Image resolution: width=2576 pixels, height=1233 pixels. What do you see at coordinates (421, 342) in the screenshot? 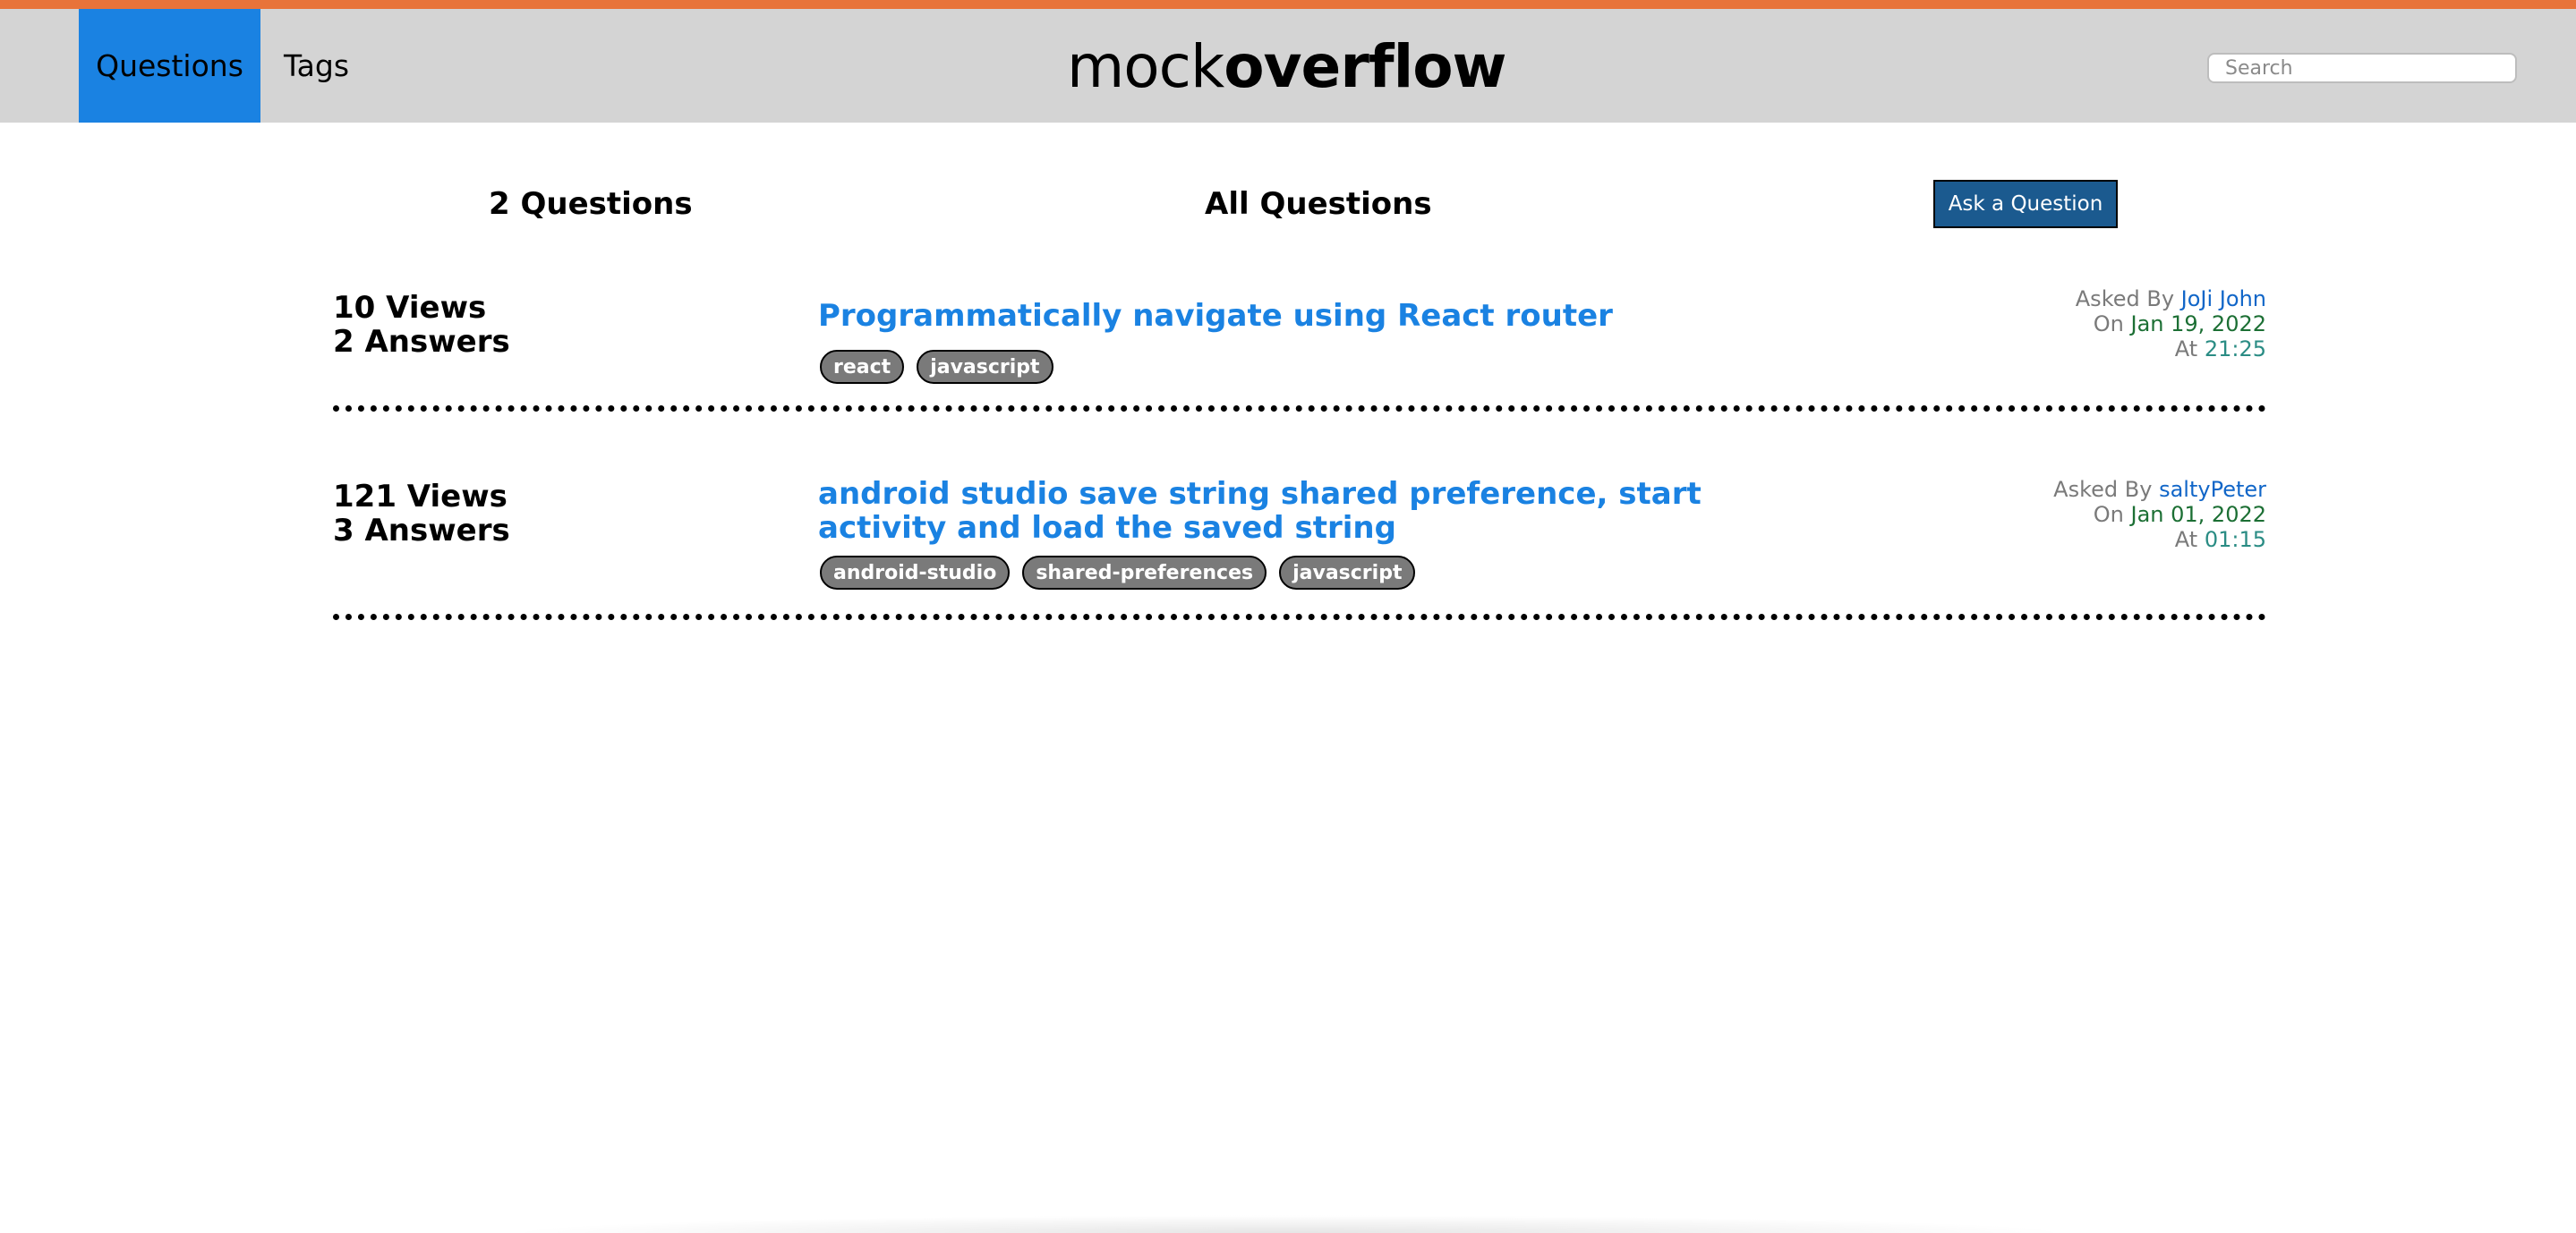
I see `question-answers: 2 Answers` at bounding box center [421, 342].